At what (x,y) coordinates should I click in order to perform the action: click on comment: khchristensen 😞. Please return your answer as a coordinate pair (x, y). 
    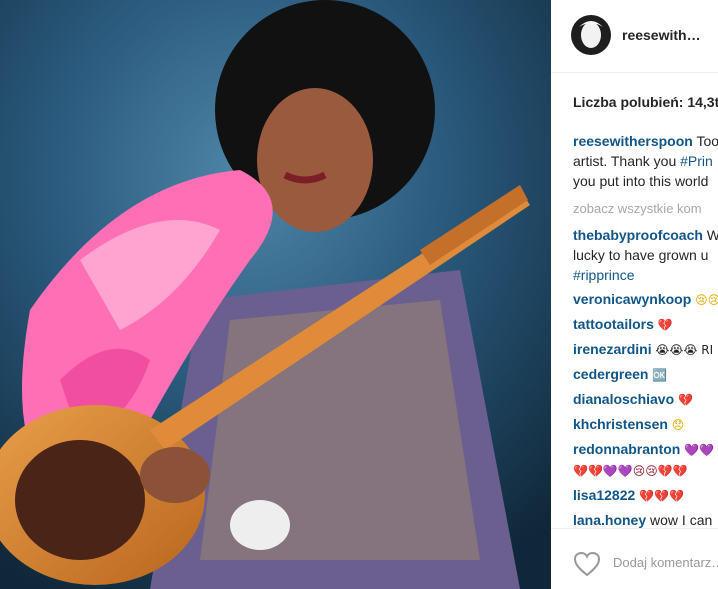
    Looking at the image, I should click on (645, 424).